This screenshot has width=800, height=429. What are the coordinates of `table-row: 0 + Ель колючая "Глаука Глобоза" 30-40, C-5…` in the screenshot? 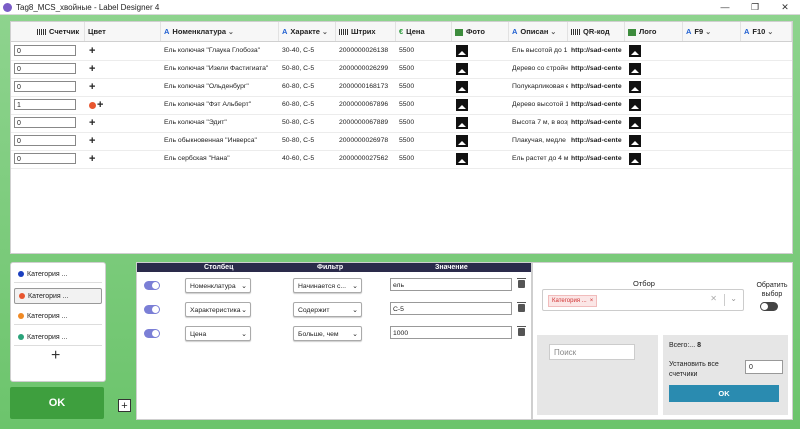 It's located at (401, 51).